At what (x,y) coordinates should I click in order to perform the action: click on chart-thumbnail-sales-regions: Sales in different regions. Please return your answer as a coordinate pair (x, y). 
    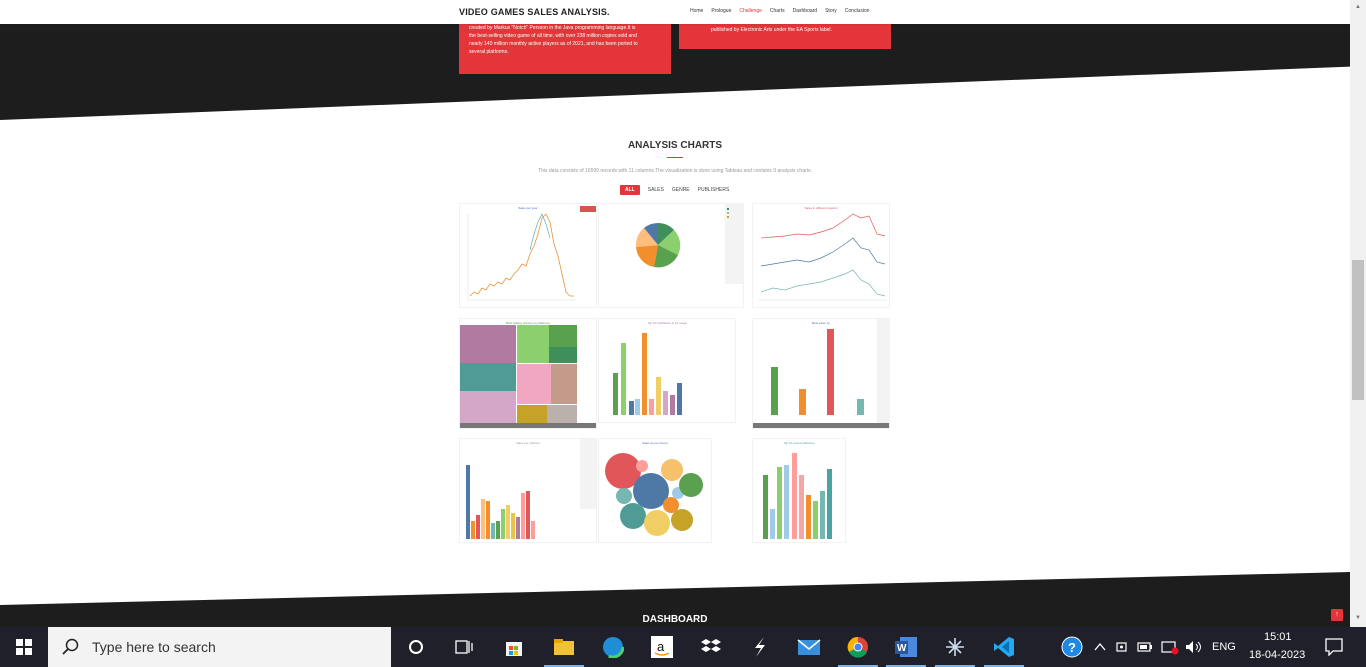
    Looking at the image, I should click on (821, 255).